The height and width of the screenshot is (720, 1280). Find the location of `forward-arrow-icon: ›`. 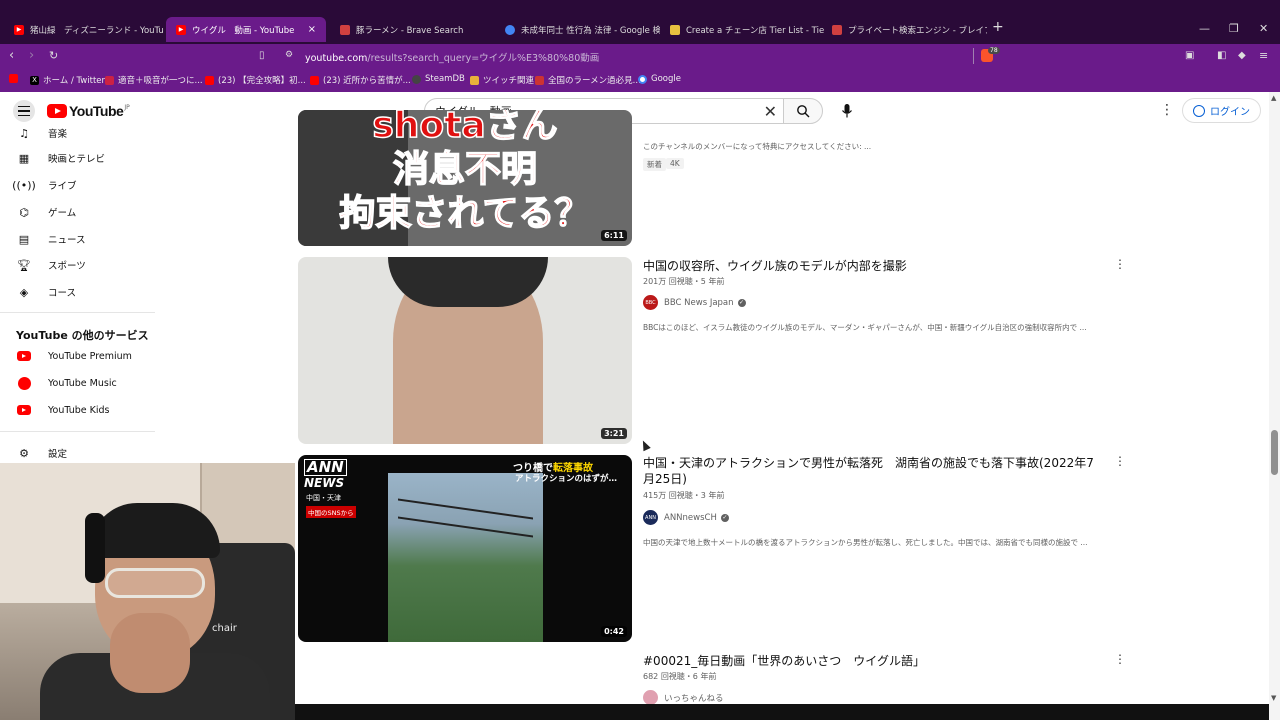

forward-arrow-icon: › is located at coordinates (31, 55).